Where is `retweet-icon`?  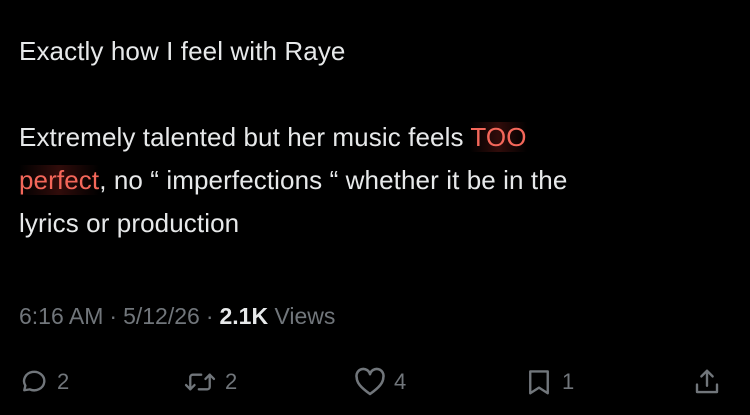
retweet-icon is located at coordinates (200, 382).